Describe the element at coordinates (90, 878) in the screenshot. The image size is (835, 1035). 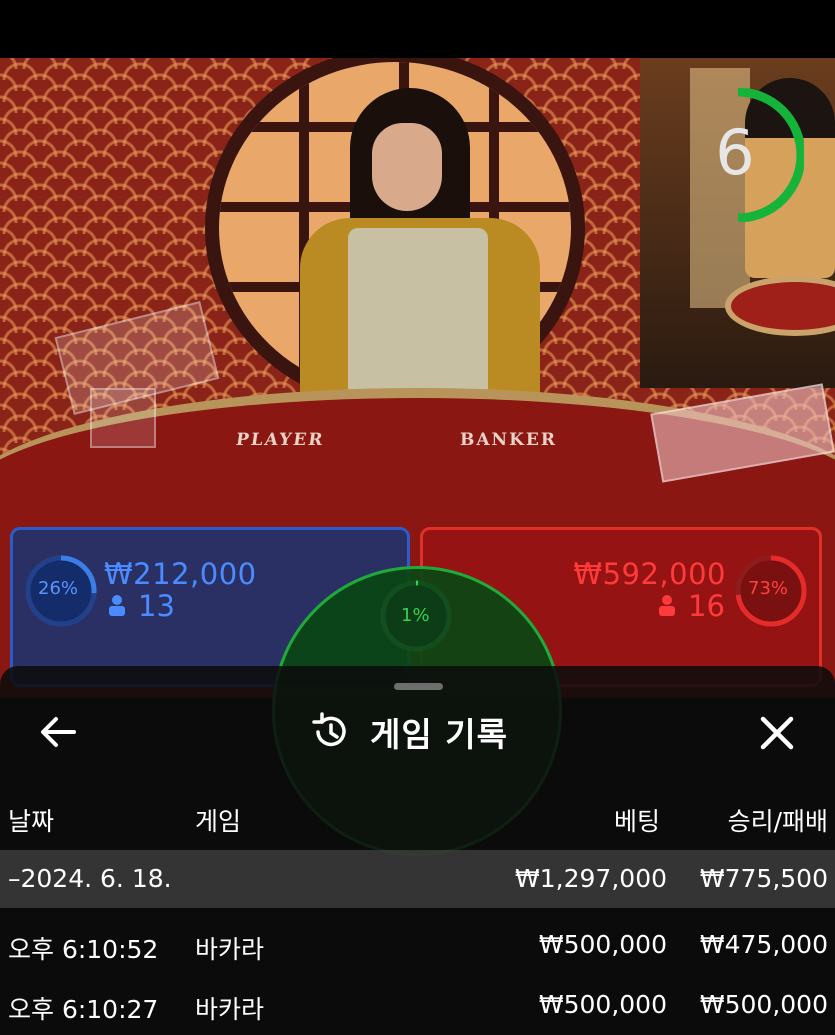
I see `summary-date: –2024. 6. 18.` at that location.